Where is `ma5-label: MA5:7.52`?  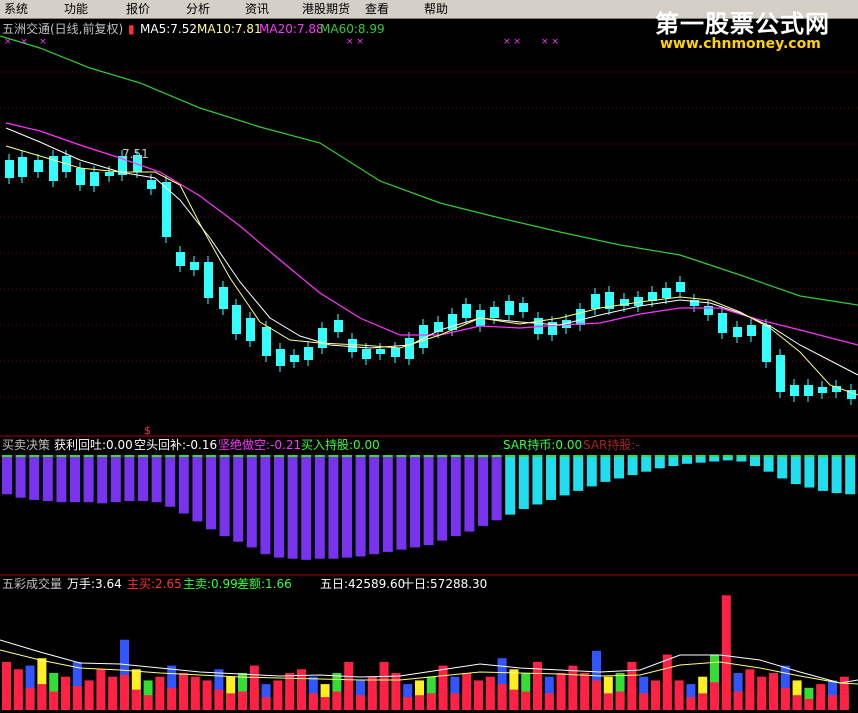
ma5-label: MA5:7.52 is located at coordinates (168, 29).